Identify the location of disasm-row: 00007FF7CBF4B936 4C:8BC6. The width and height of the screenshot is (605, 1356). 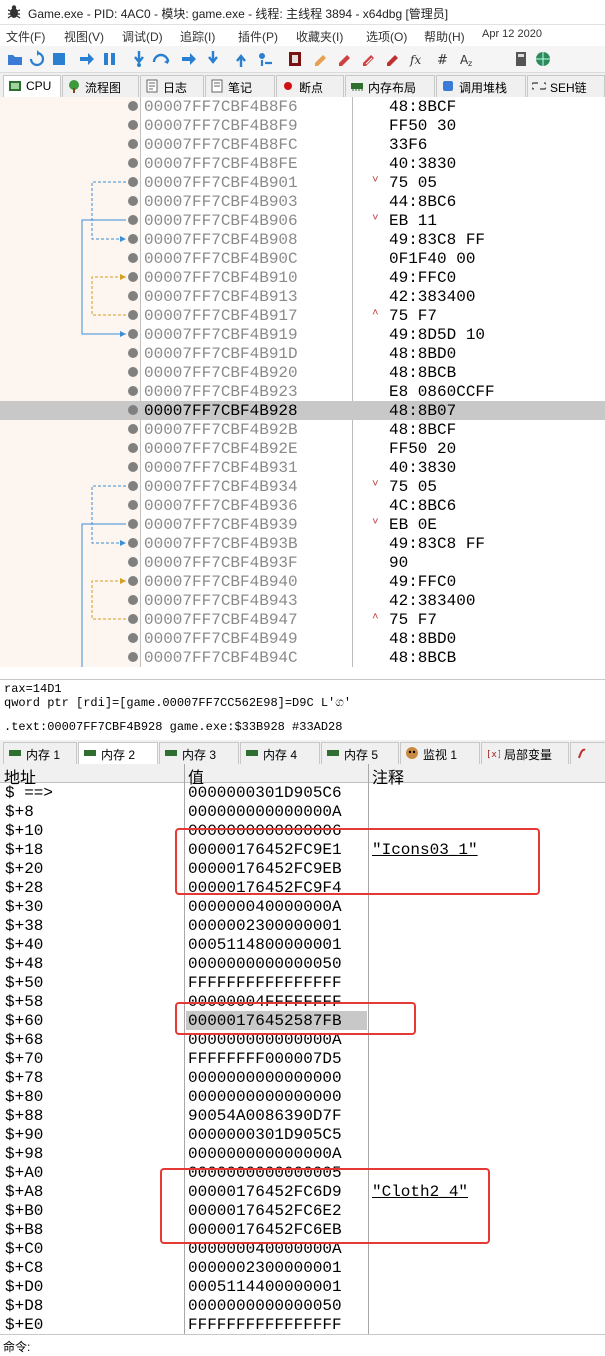
(302, 505).